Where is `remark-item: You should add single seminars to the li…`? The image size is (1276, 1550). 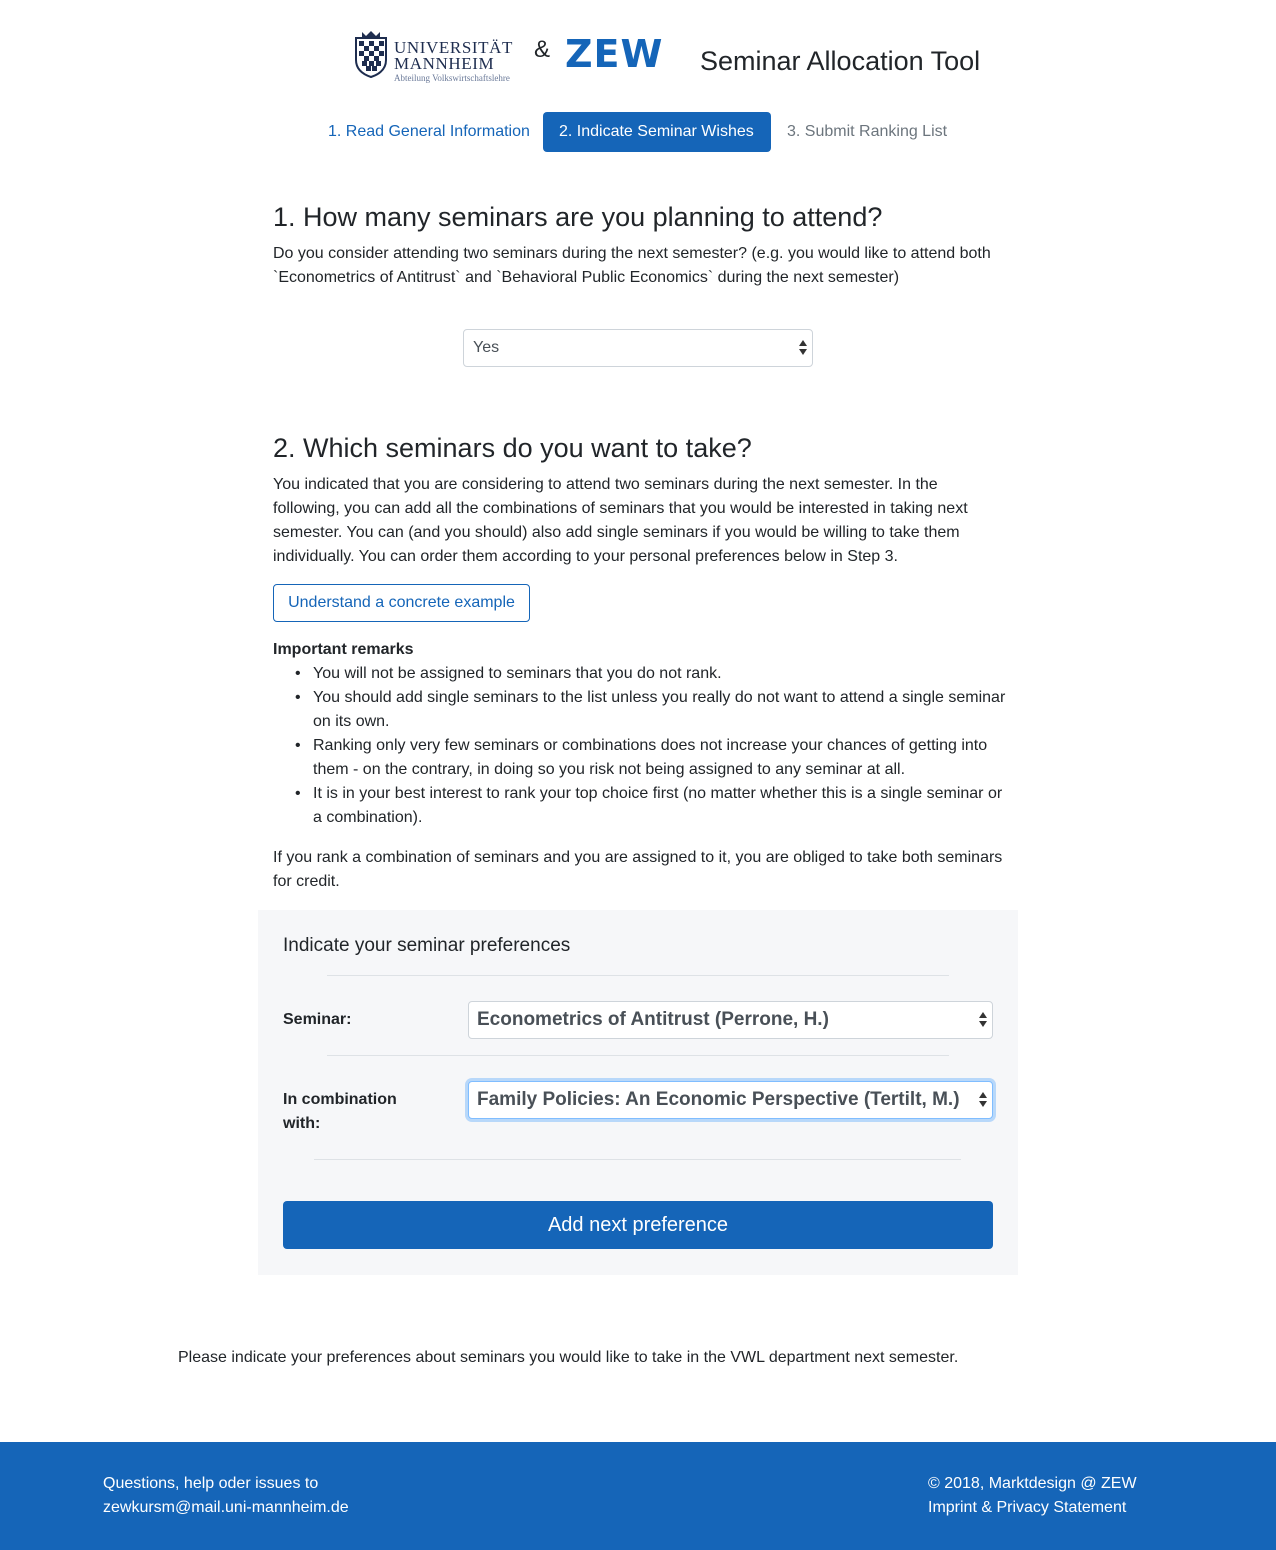 remark-item: You should add single seminars to the li… is located at coordinates (643, 710).